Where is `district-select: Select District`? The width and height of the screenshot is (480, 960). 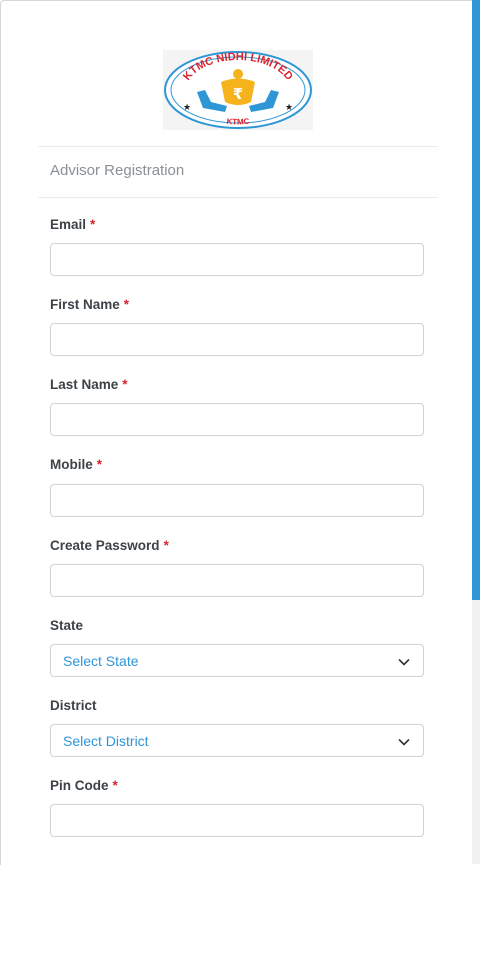 district-select: Select District is located at coordinates (237, 740).